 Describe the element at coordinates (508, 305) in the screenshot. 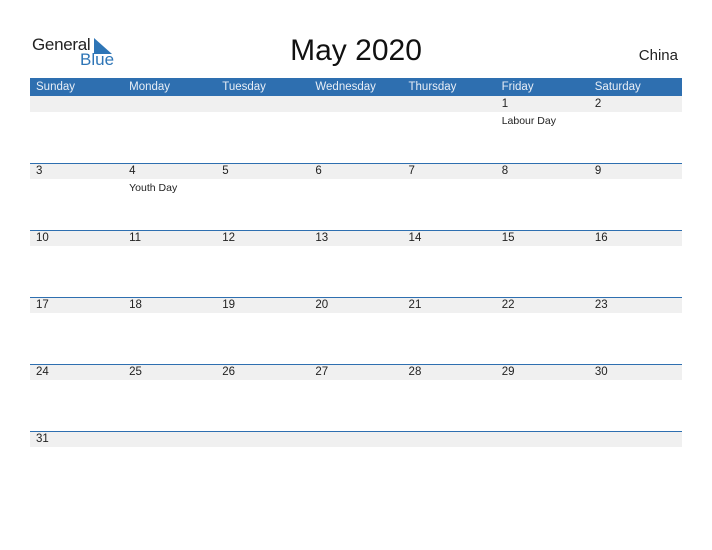

I see `day-number: 22` at that location.